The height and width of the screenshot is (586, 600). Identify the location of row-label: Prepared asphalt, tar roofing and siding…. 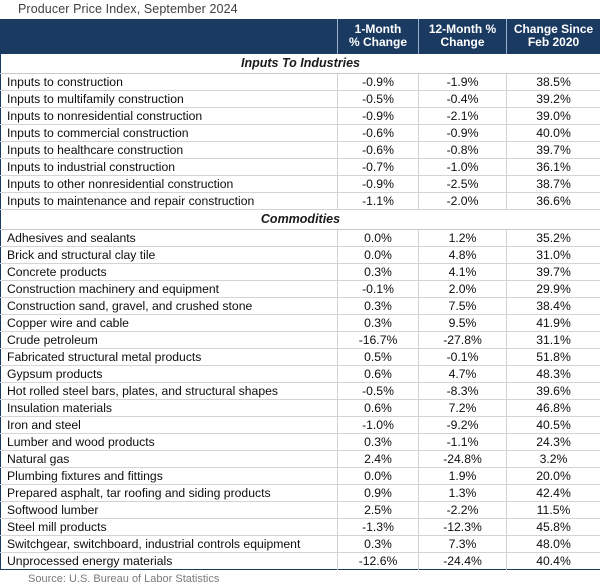
(169, 493).